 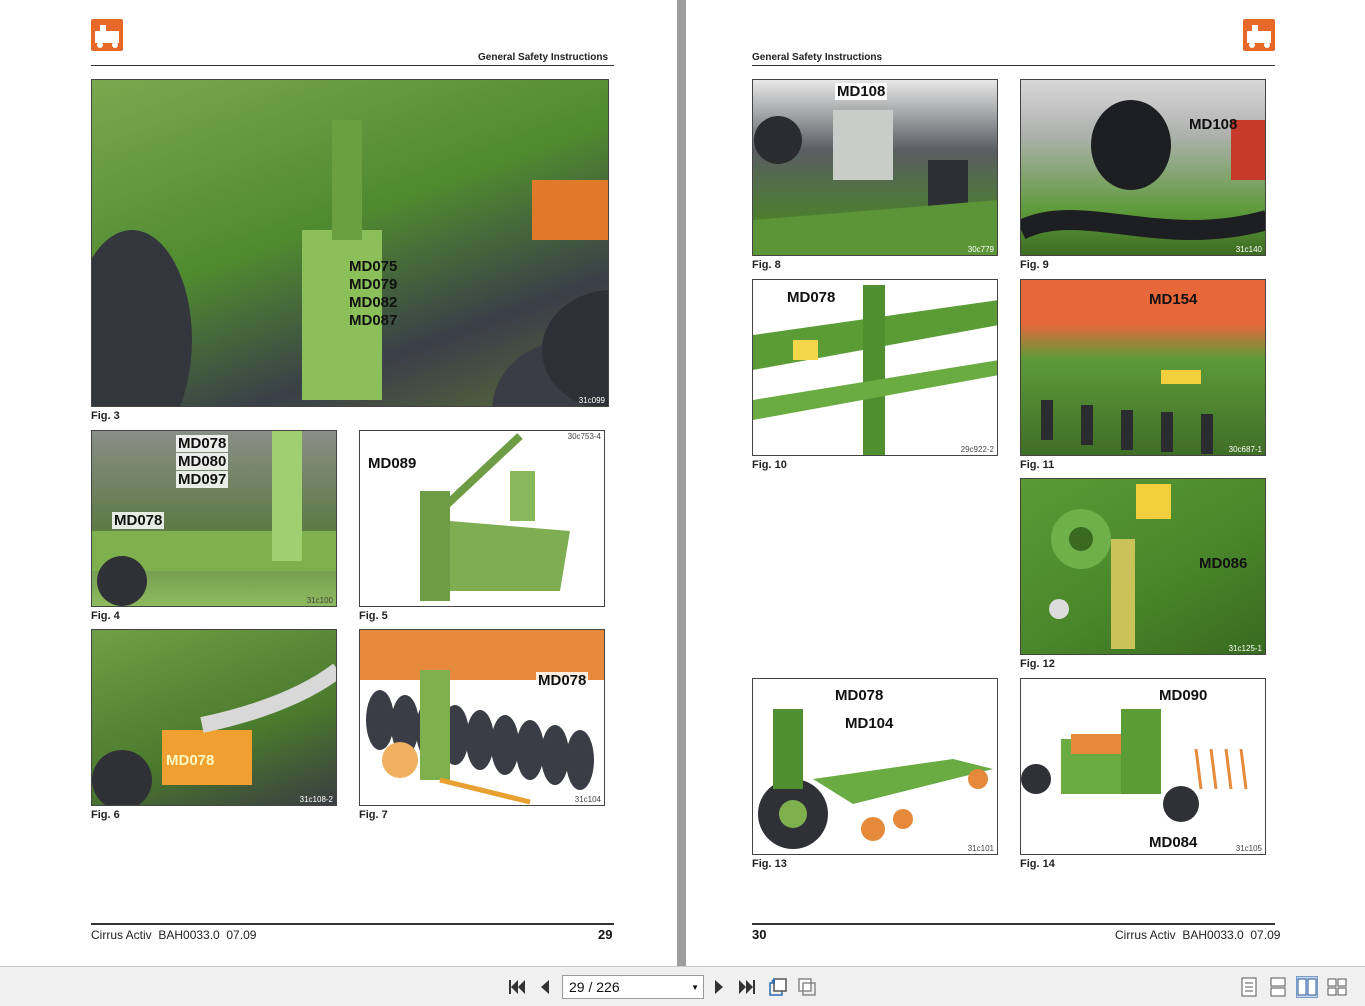 I want to click on page-number-input: 29 / 226 ▼, so click(x=633, y=987).